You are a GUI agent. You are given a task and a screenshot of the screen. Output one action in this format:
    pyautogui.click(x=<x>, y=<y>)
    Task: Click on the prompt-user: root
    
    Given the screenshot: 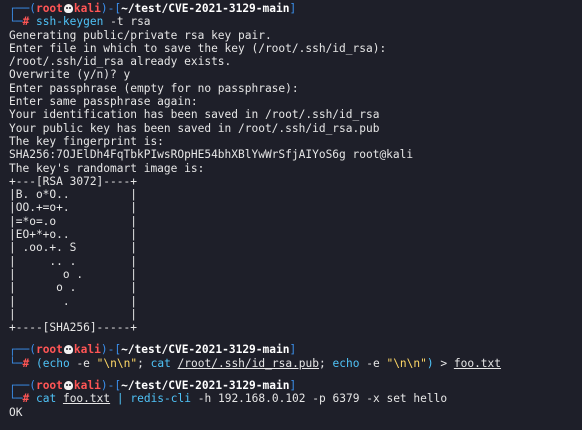 What is the action you would take?
    pyautogui.click(x=49, y=8)
    